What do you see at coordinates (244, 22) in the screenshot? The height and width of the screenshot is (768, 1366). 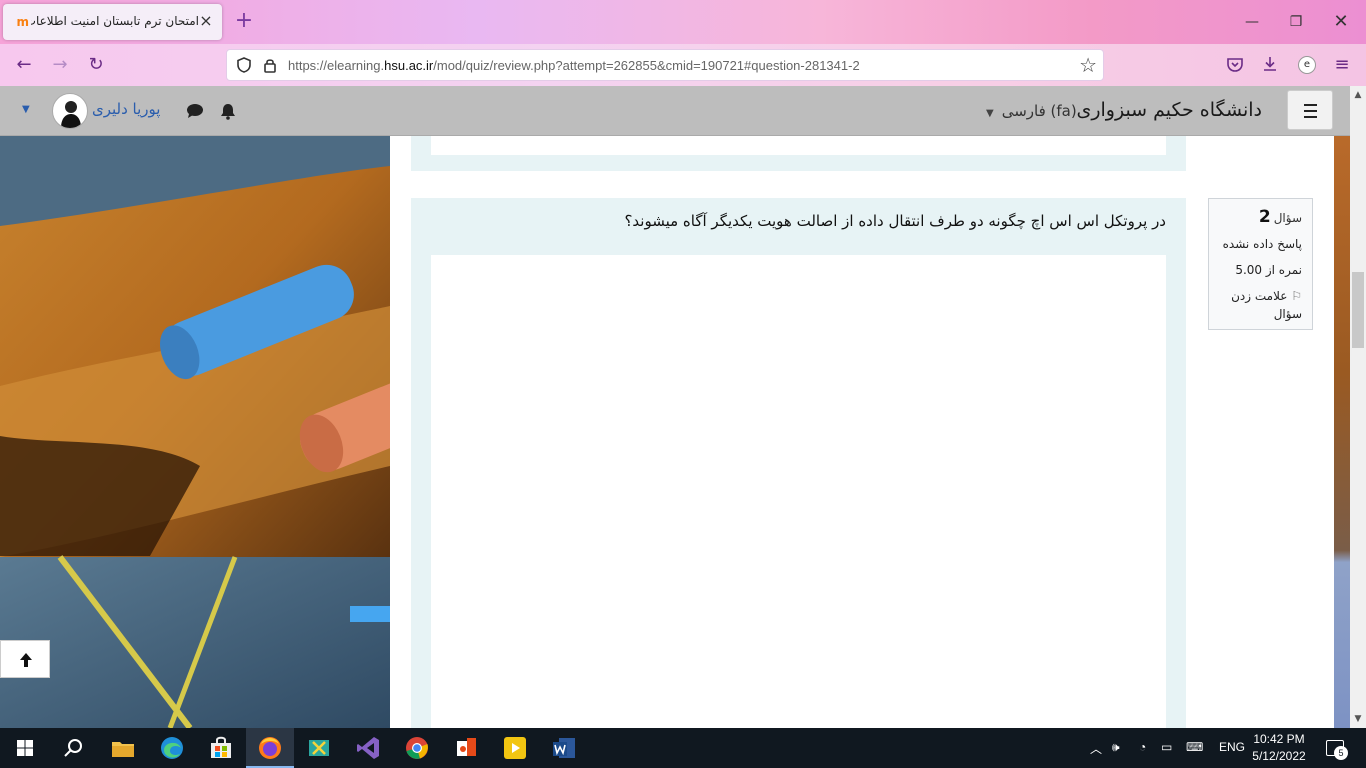 I see `new-tab-button: +` at bounding box center [244, 22].